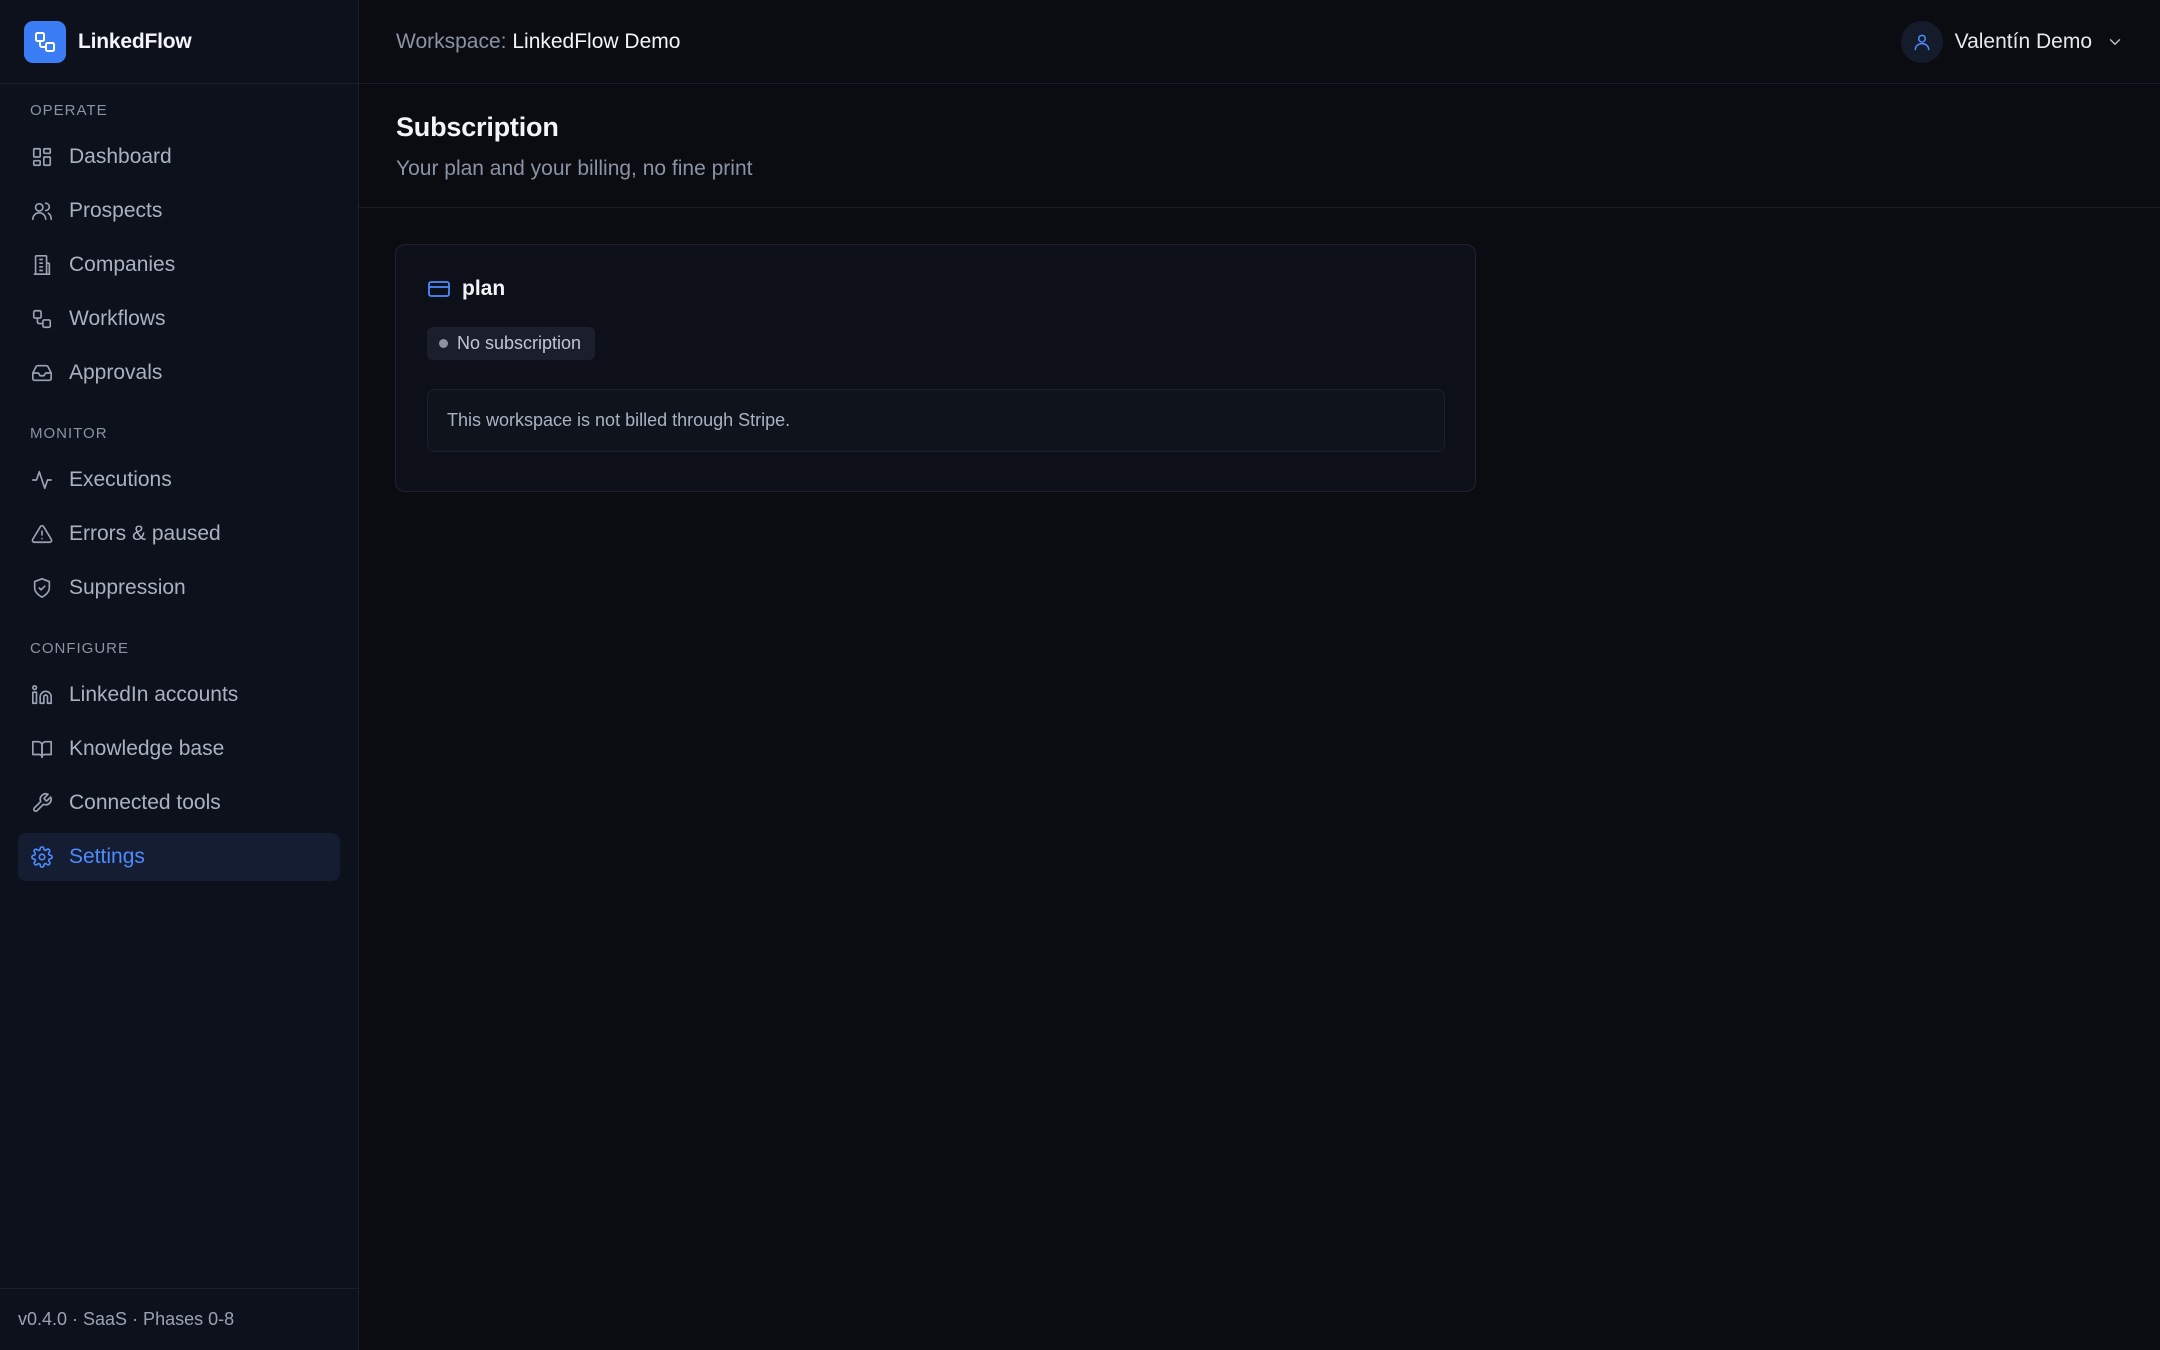  I want to click on sidebar-item-label: Knowledge base, so click(147, 748).